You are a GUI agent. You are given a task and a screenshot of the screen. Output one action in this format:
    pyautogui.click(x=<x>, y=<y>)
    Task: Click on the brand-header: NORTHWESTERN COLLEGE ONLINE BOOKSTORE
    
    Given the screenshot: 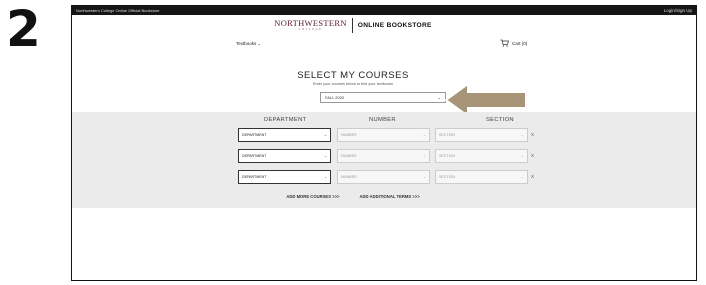 What is the action you would take?
    pyautogui.click(x=353, y=25)
    